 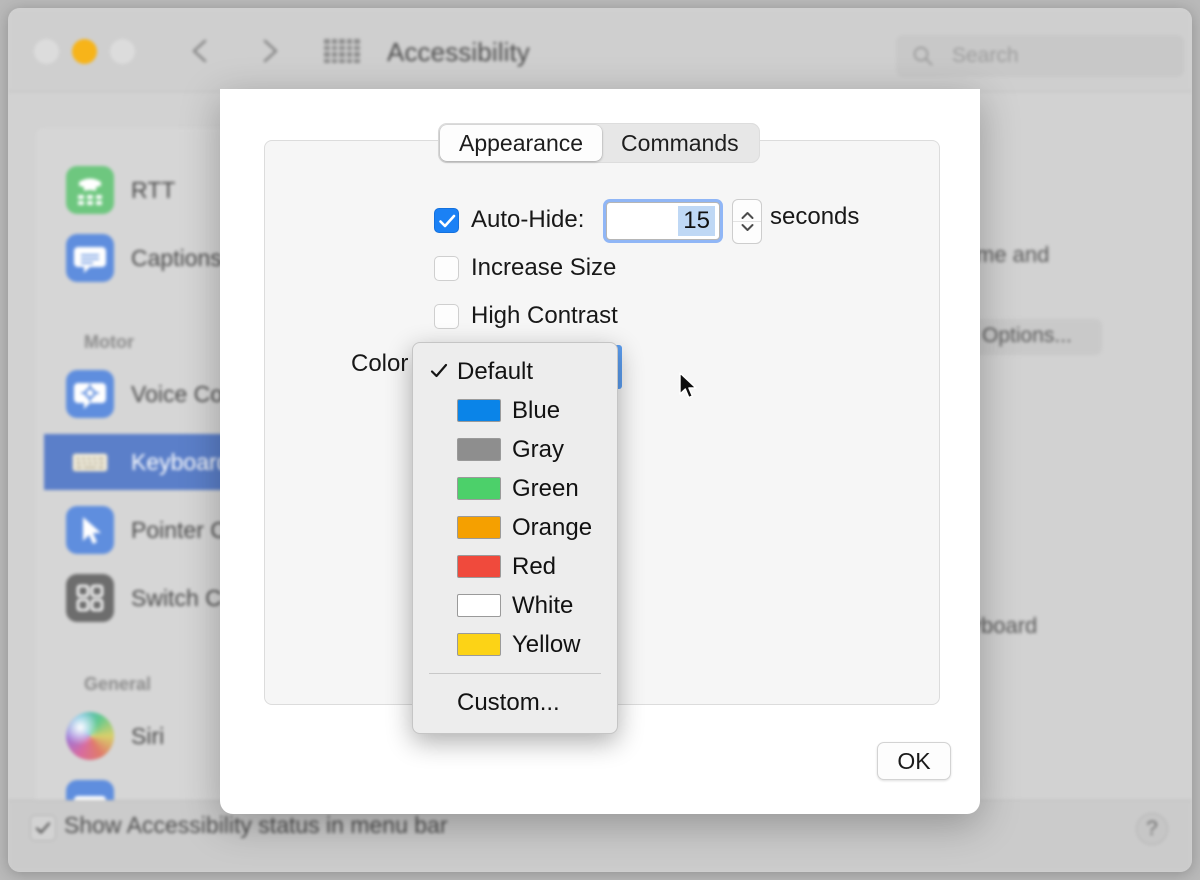 What do you see at coordinates (479, 605) in the screenshot?
I see `color-swatch-white` at bounding box center [479, 605].